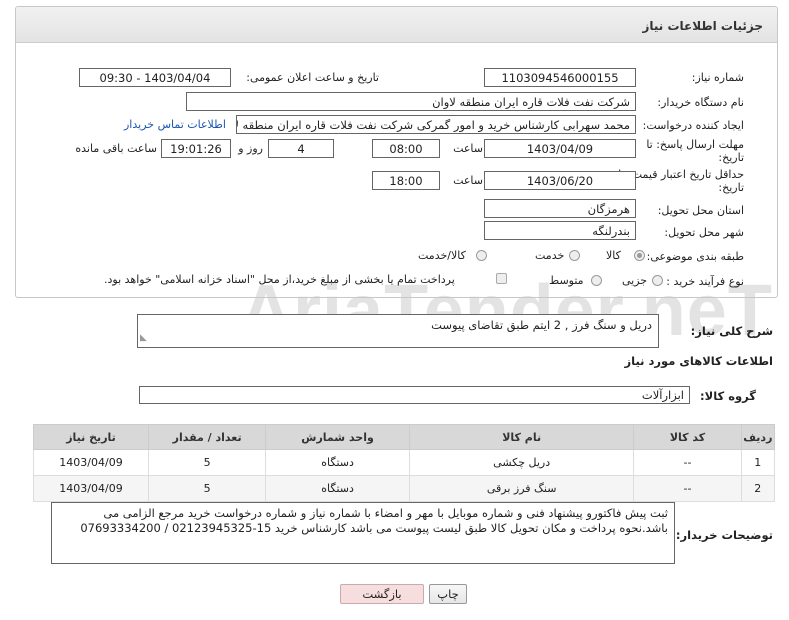 This screenshot has height=620, width=789. What do you see at coordinates (698, 361) in the screenshot?
I see `goods-section-title: اطلاعات کالاهای مورد نیاز` at bounding box center [698, 361].